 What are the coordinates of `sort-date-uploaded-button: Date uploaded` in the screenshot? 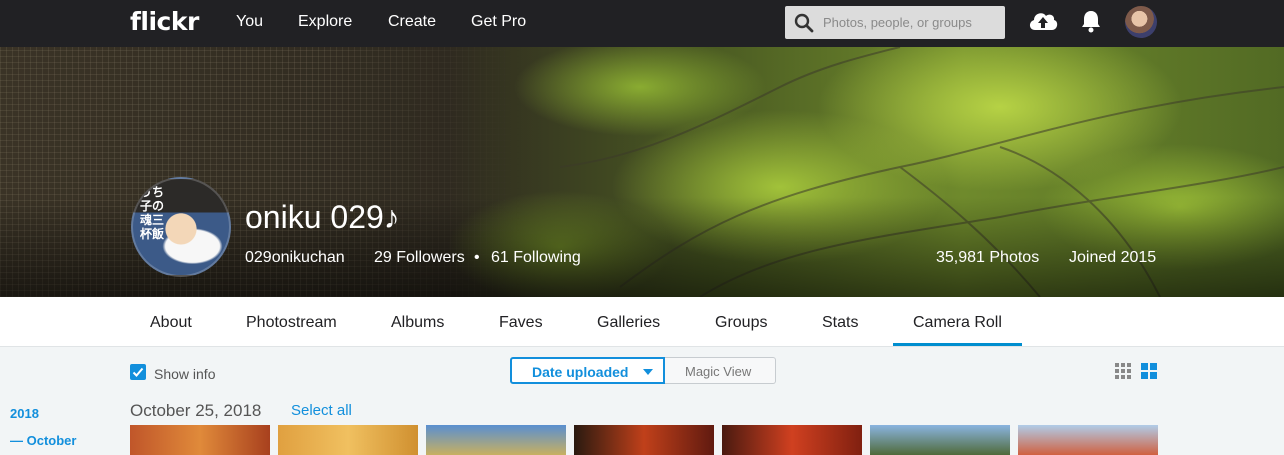 It's located at (587, 370).